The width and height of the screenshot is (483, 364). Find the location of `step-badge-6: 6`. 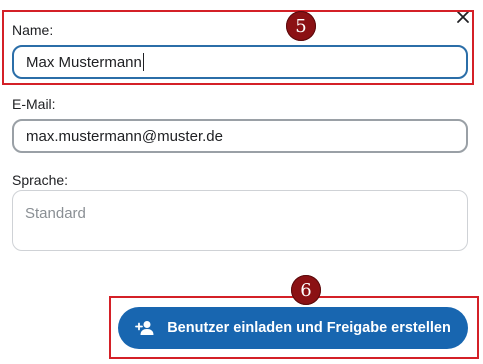

step-badge-6: 6 is located at coordinates (306, 290).